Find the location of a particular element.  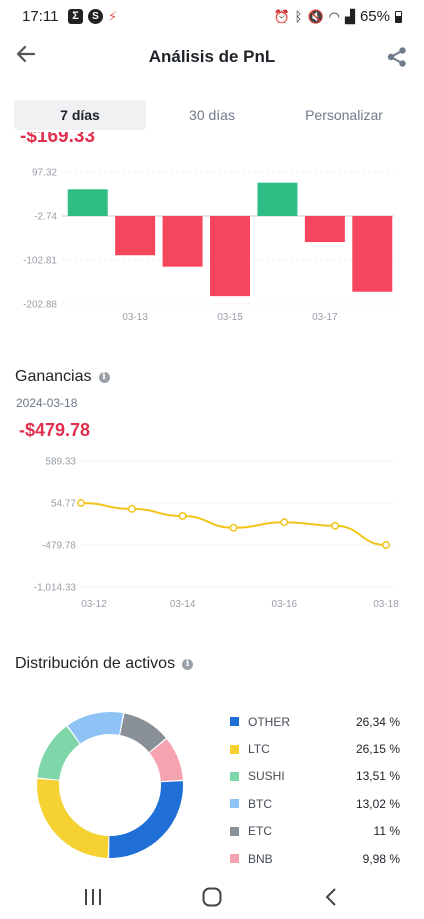

y-tick-label: -202.88 is located at coordinates (40, 305).